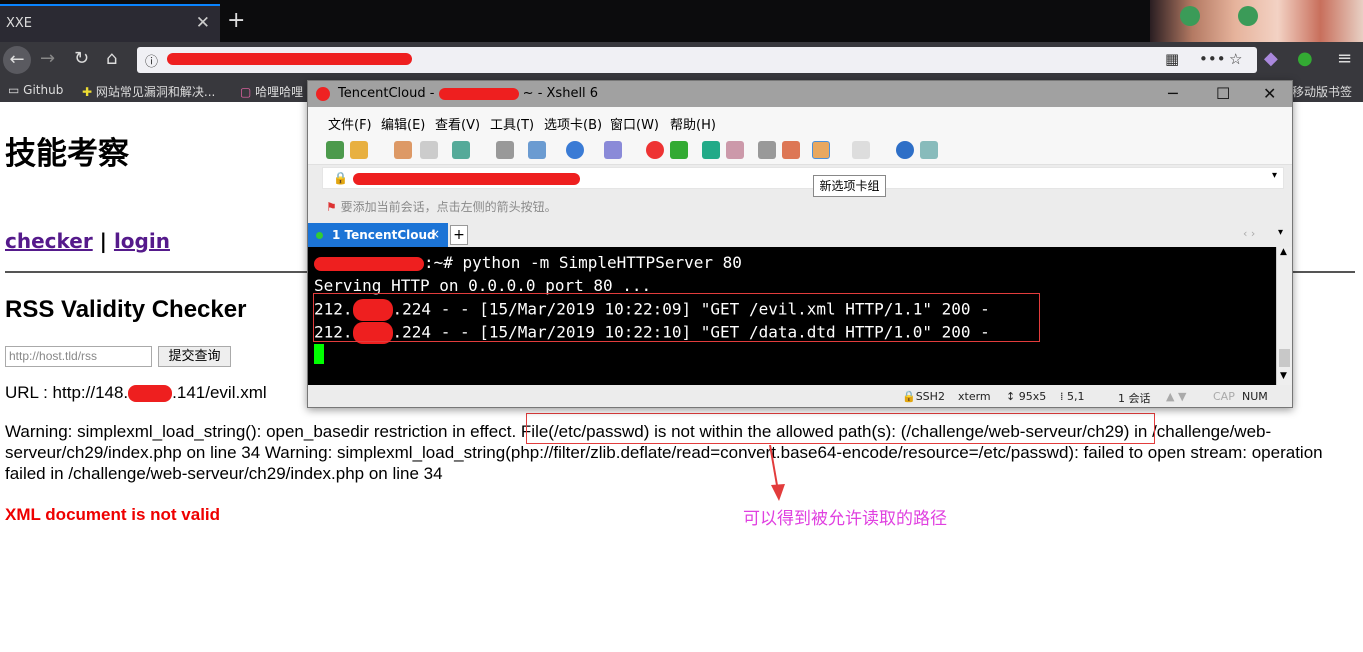  Describe the element at coordinates (335, 150) in the screenshot. I see `new-session-icon` at that location.